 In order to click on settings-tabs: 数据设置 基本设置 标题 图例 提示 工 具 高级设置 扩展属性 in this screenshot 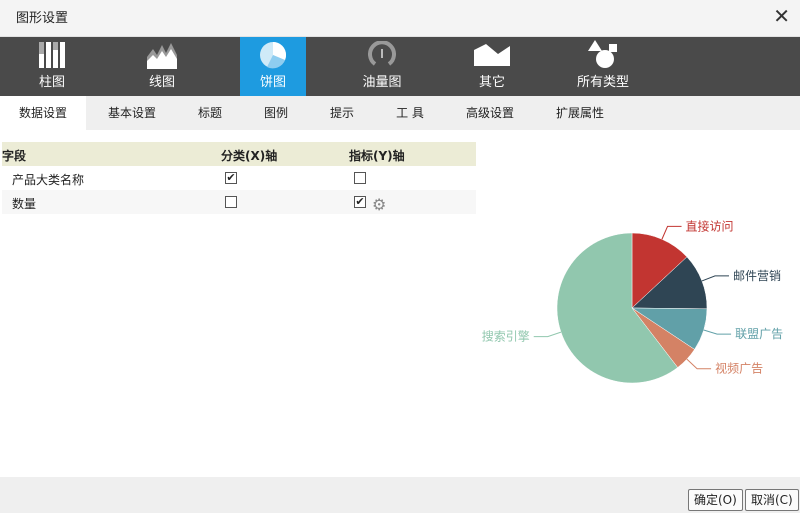, I will do `click(400, 113)`.